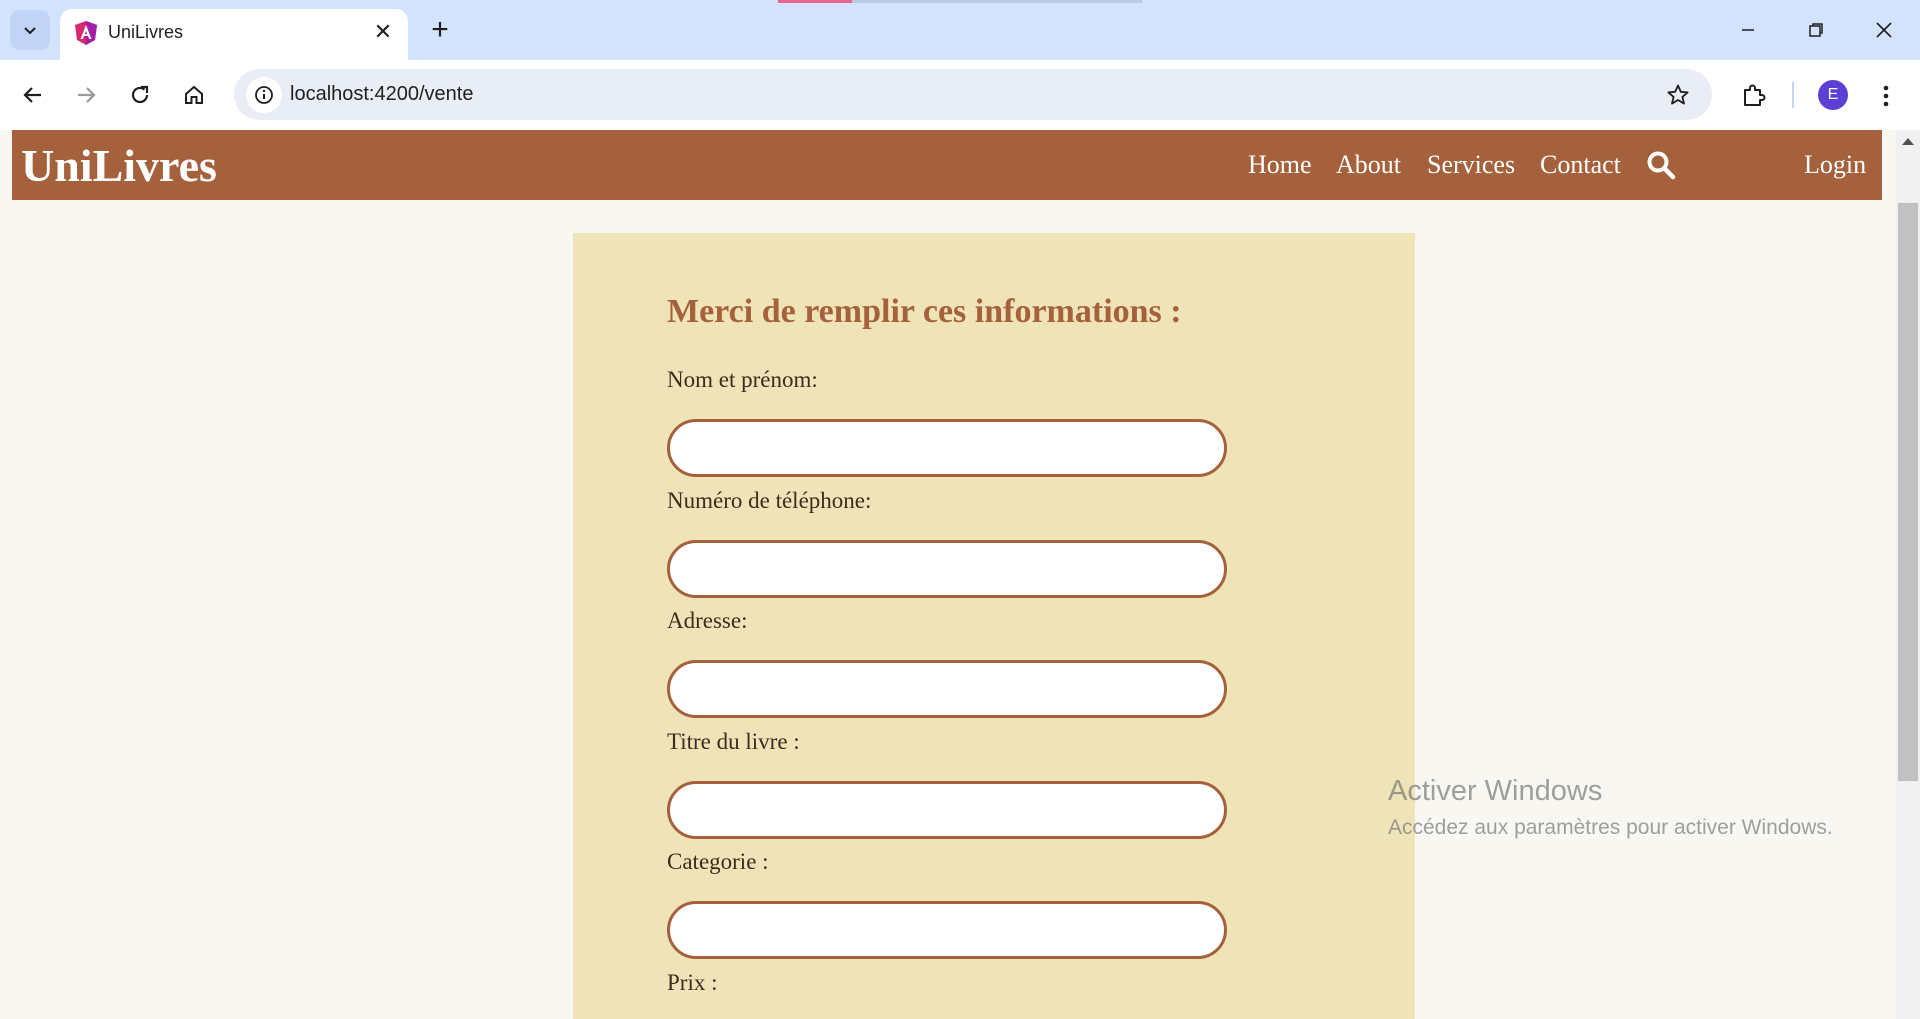 Image resolution: width=1920 pixels, height=1019 pixels. Describe the element at coordinates (947, 569) in the screenshot. I see `phone-input` at that location.